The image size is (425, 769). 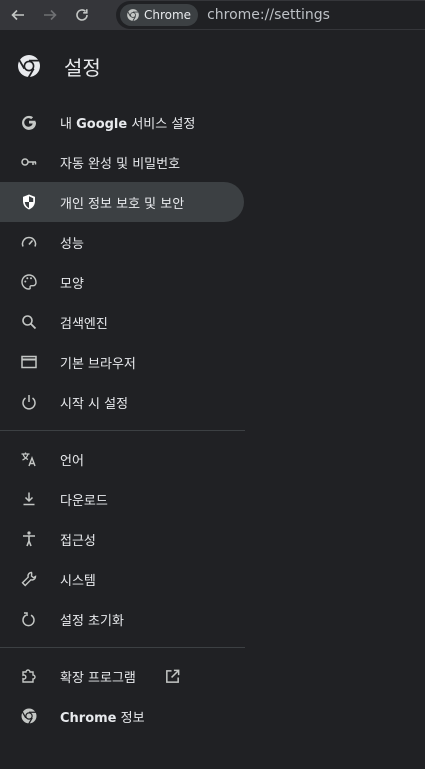 What do you see at coordinates (94, 404) in the screenshot?
I see `sidebar-item-label: 시작 시 설정` at bounding box center [94, 404].